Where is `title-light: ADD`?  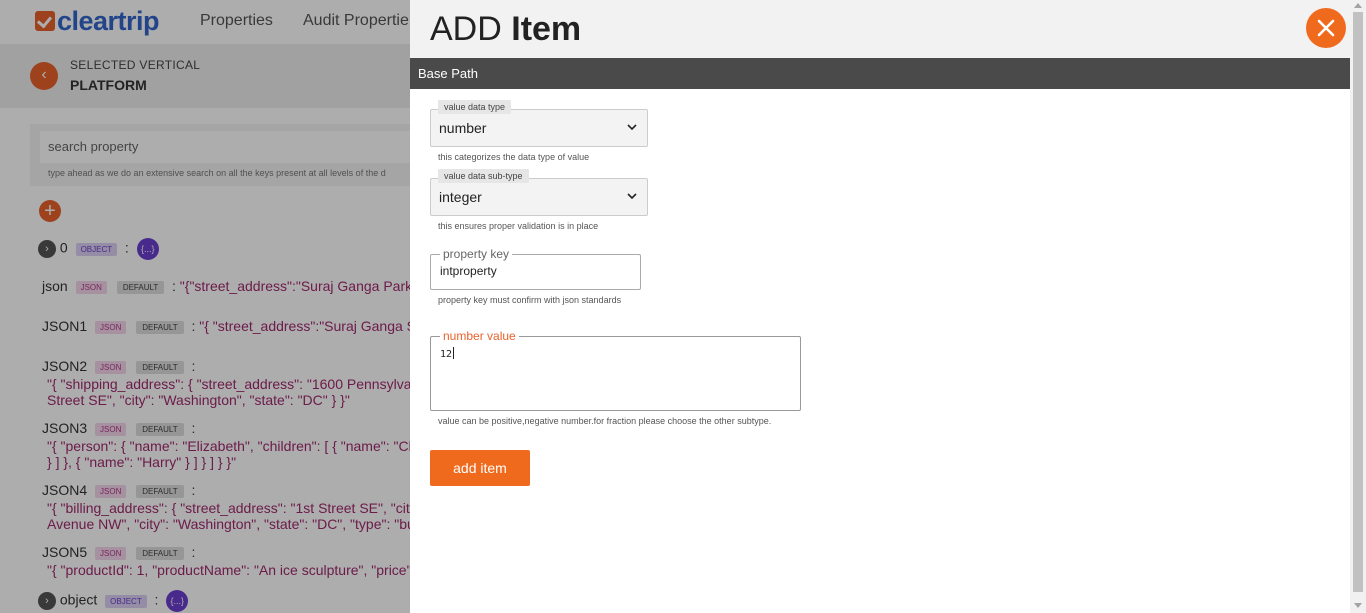 title-light: ADD is located at coordinates (466, 29).